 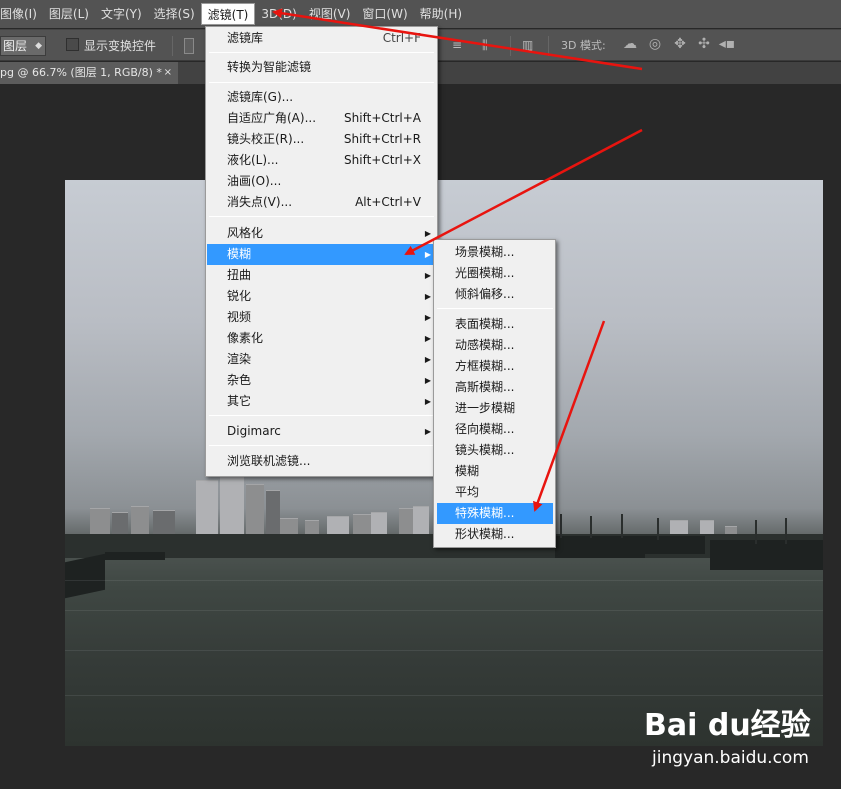 What do you see at coordinates (495, 408) in the screenshot?
I see `submenu-item-blur-more: 进一步模糊` at bounding box center [495, 408].